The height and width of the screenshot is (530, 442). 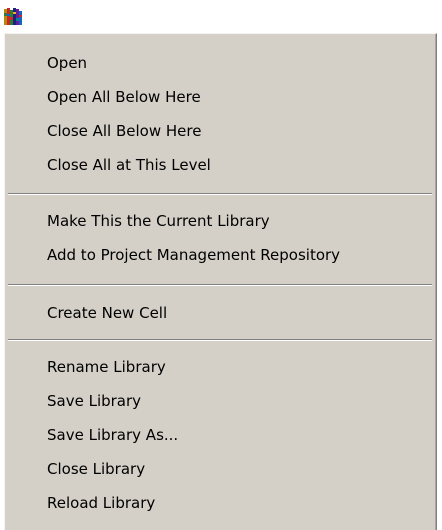 I want to click on menu-item-label: Close Library, so click(x=96, y=469).